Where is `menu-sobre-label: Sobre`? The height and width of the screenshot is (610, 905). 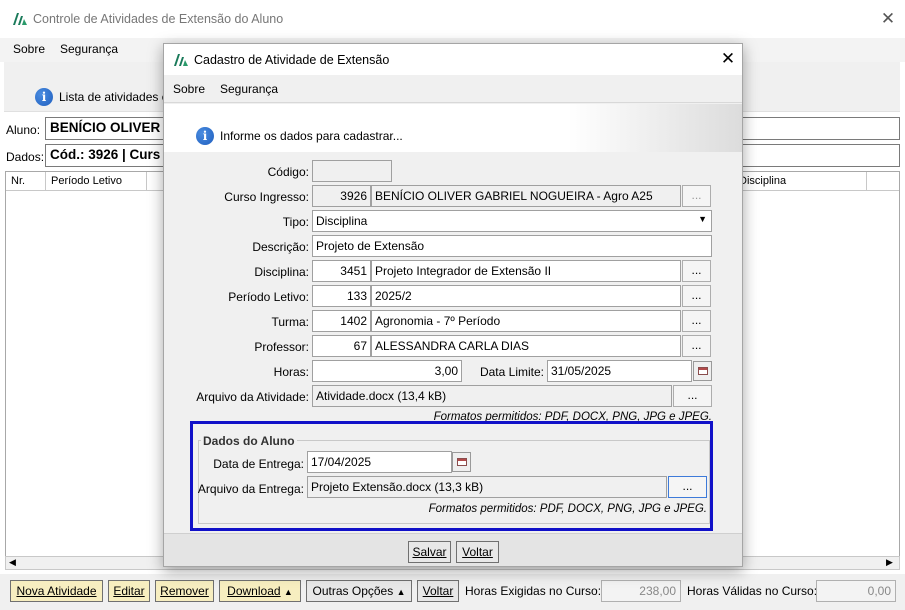 menu-sobre-label: Sobre is located at coordinates (29, 49).